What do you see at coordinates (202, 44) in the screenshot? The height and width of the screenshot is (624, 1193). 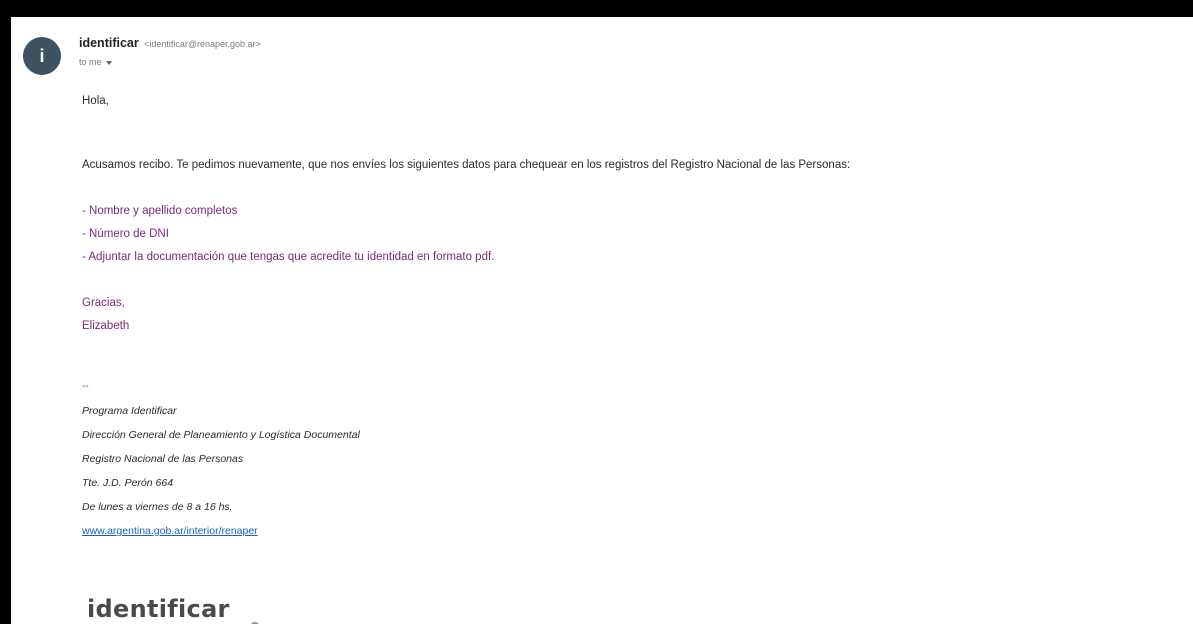 I see `sender-email: <identificar@renaper.gob.ar>` at bounding box center [202, 44].